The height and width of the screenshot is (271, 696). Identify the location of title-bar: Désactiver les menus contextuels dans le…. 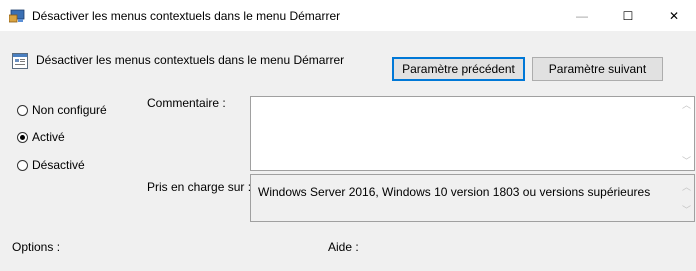
(348, 15).